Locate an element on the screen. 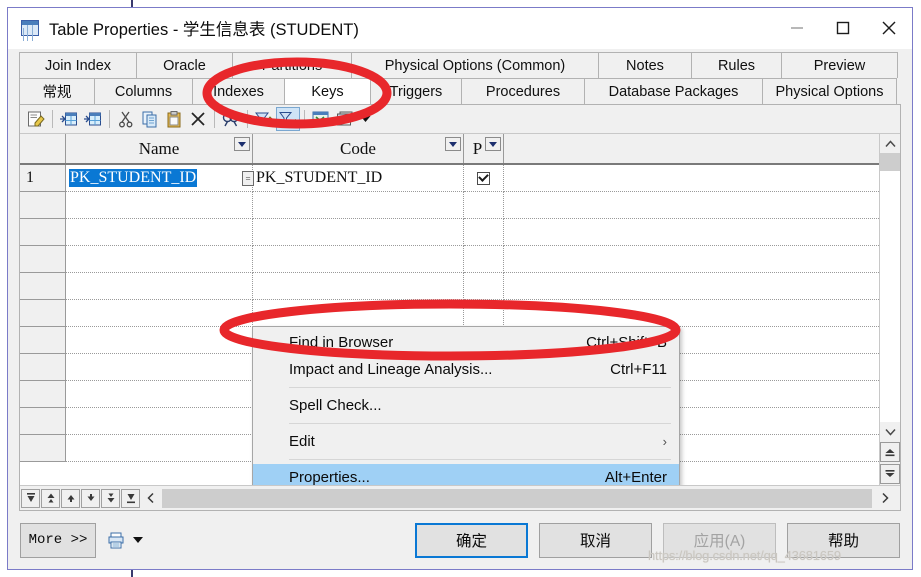  chevron-down-icon is located at coordinates (365, 119).